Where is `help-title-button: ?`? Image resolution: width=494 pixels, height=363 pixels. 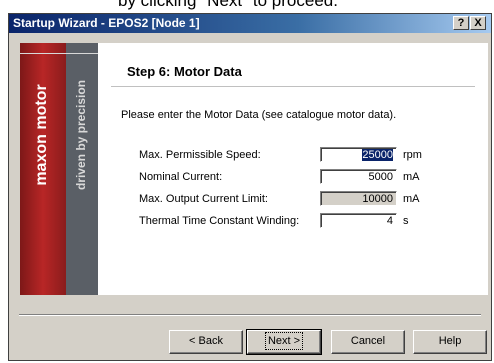 help-title-button: ? is located at coordinates (461, 23).